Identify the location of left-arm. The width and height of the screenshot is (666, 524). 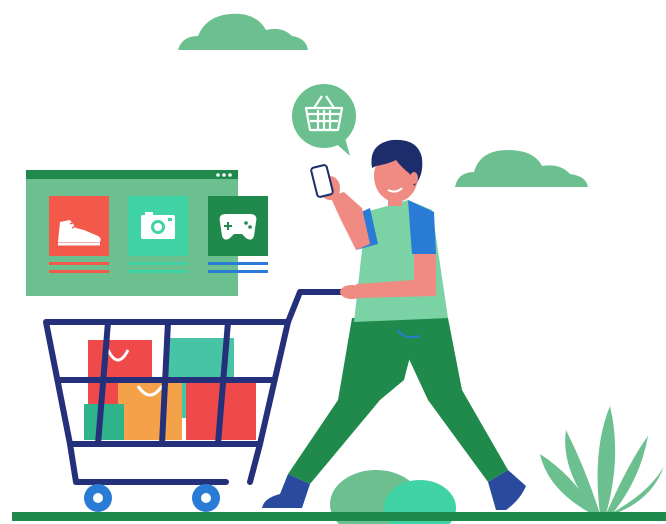
(350, 221).